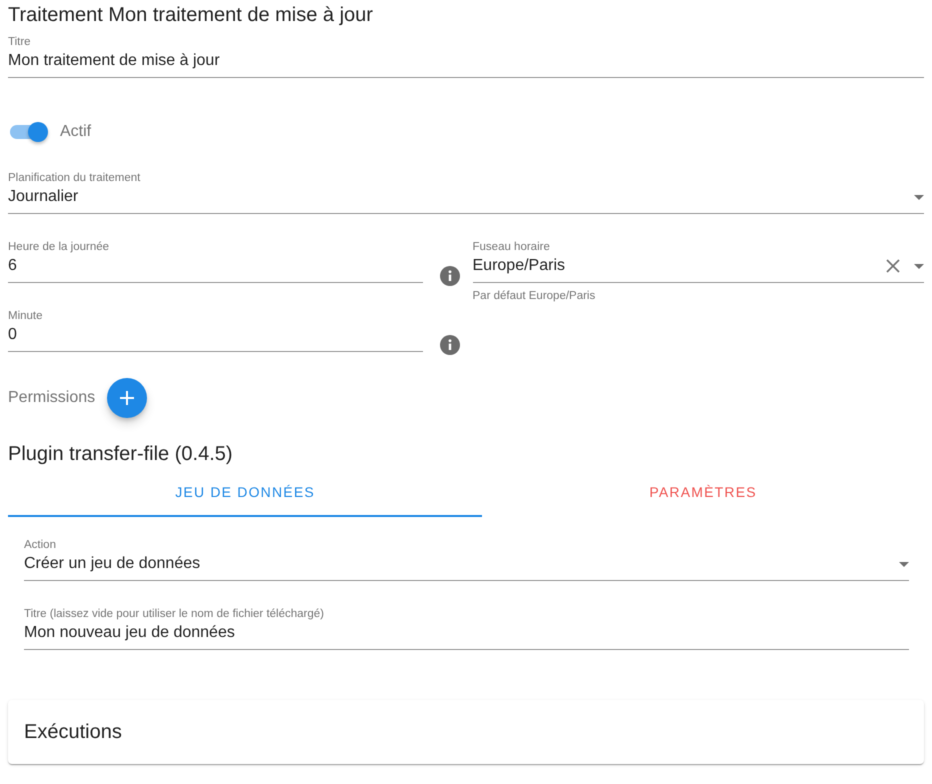 The height and width of the screenshot is (784, 932). I want to click on text-field: Titre (laissez vide pour utiliser le nom de fichier téléchargé) Mon nouveau jeu de données, so click(466, 628).